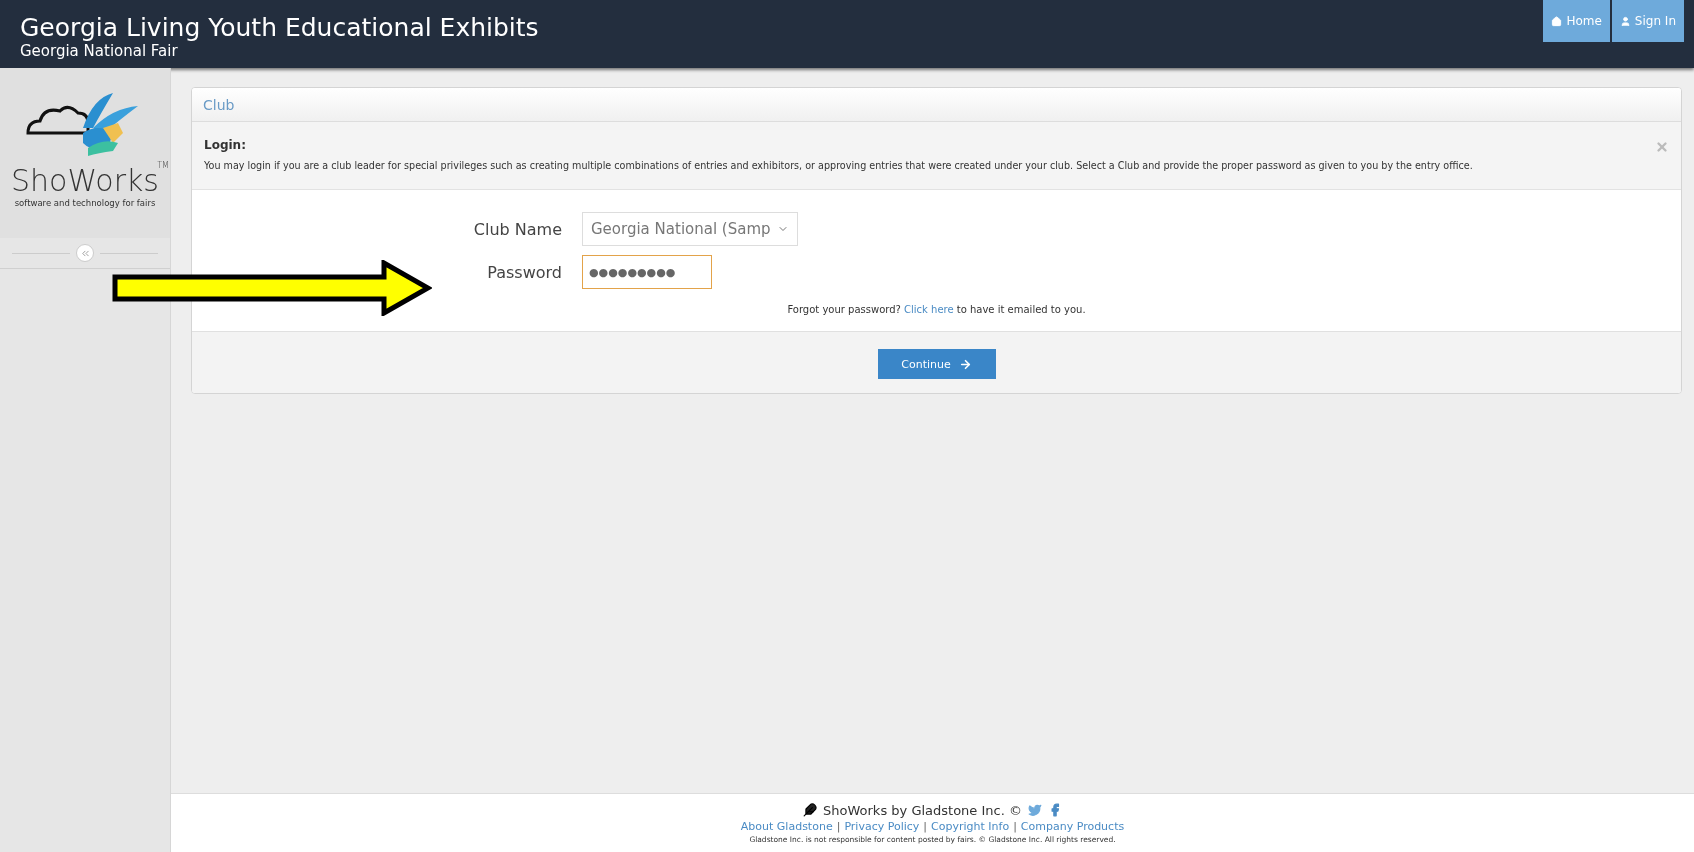  What do you see at coordinates (970, 826) in the screenshot?
I see `footer-link: Copyright Info` at bounding box center [970, 826].